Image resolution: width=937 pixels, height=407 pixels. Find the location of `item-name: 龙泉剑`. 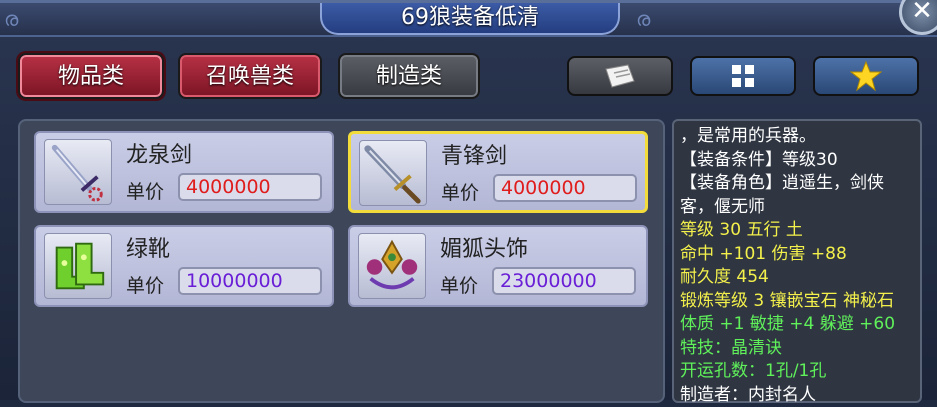

item-name: 龙泉剑 is located at coordinates (159, 153).